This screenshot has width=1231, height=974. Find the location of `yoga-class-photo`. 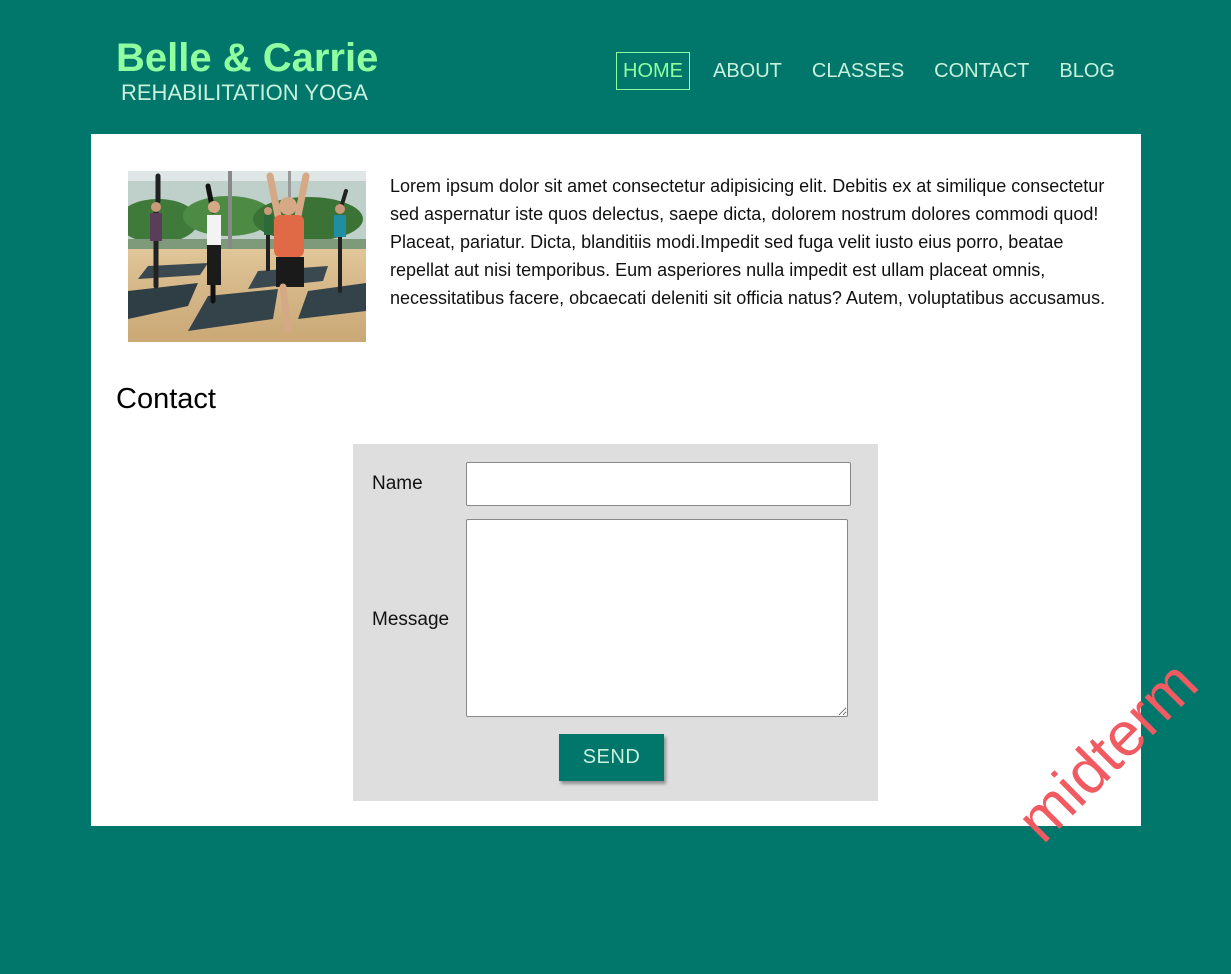

yoga-class-photo is located at coordinates (247, 256).